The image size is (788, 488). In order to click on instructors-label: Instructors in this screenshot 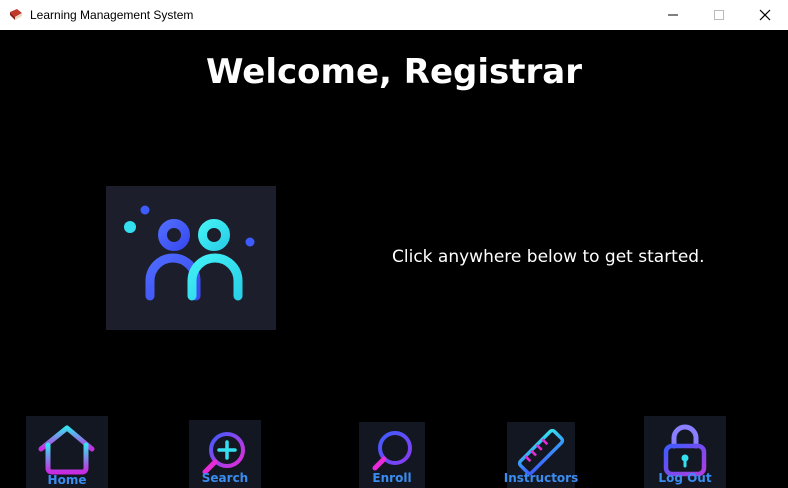, I will do `click(541, 478)`.